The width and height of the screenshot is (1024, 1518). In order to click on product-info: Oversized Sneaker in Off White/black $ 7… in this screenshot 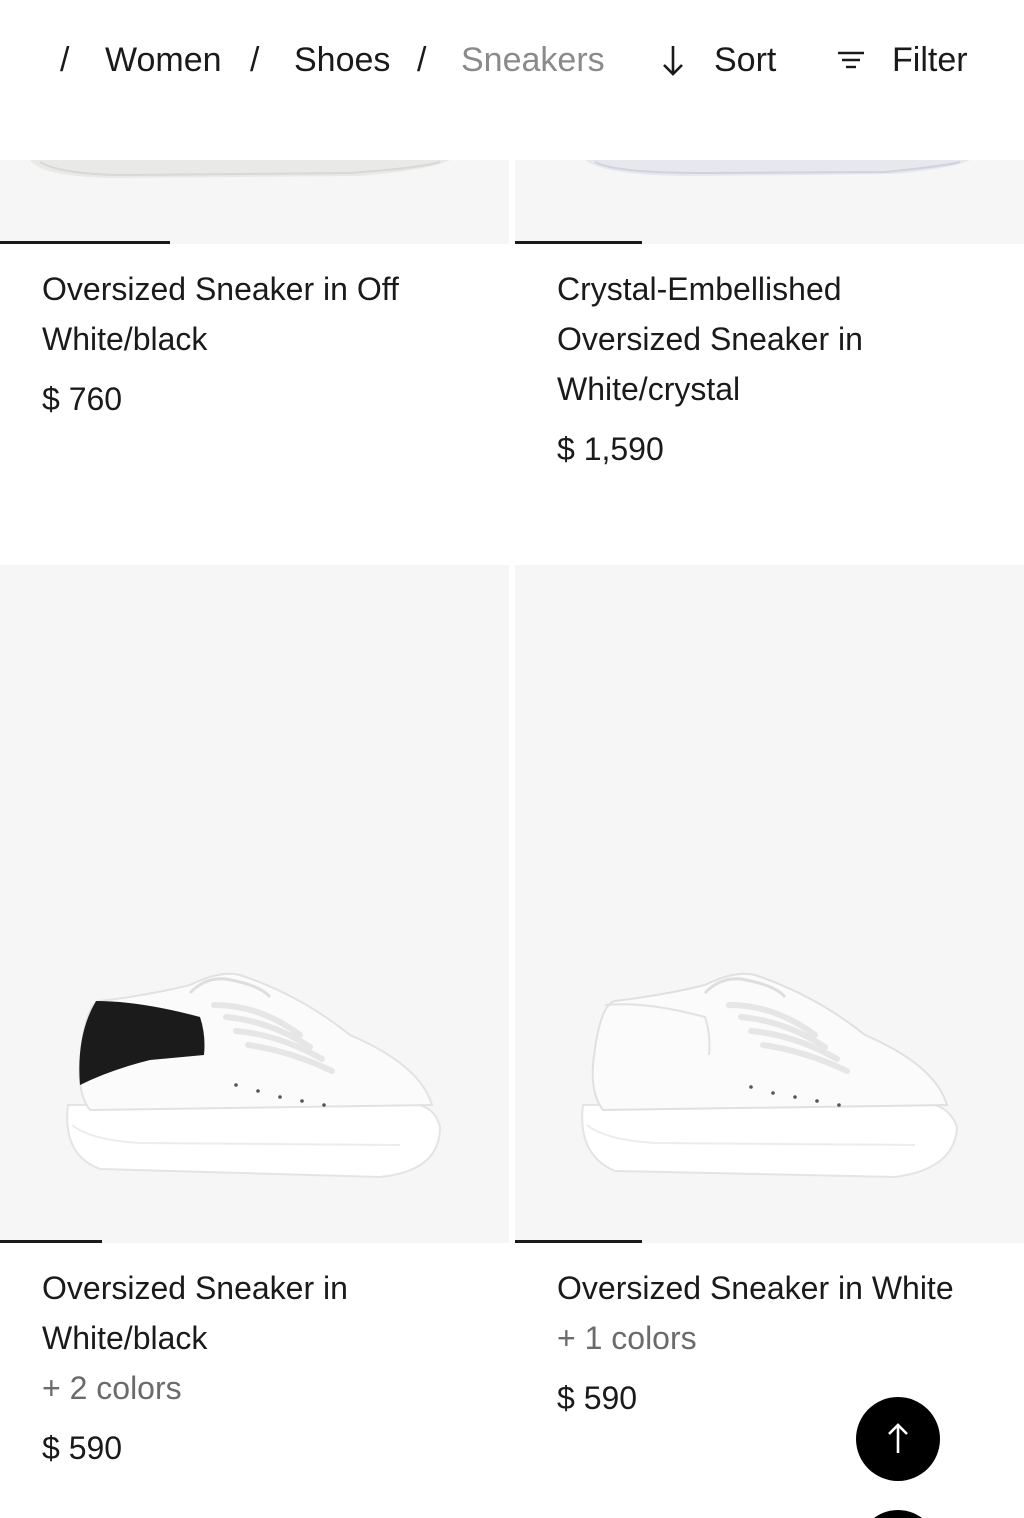, I will do `click(262, 344)`.